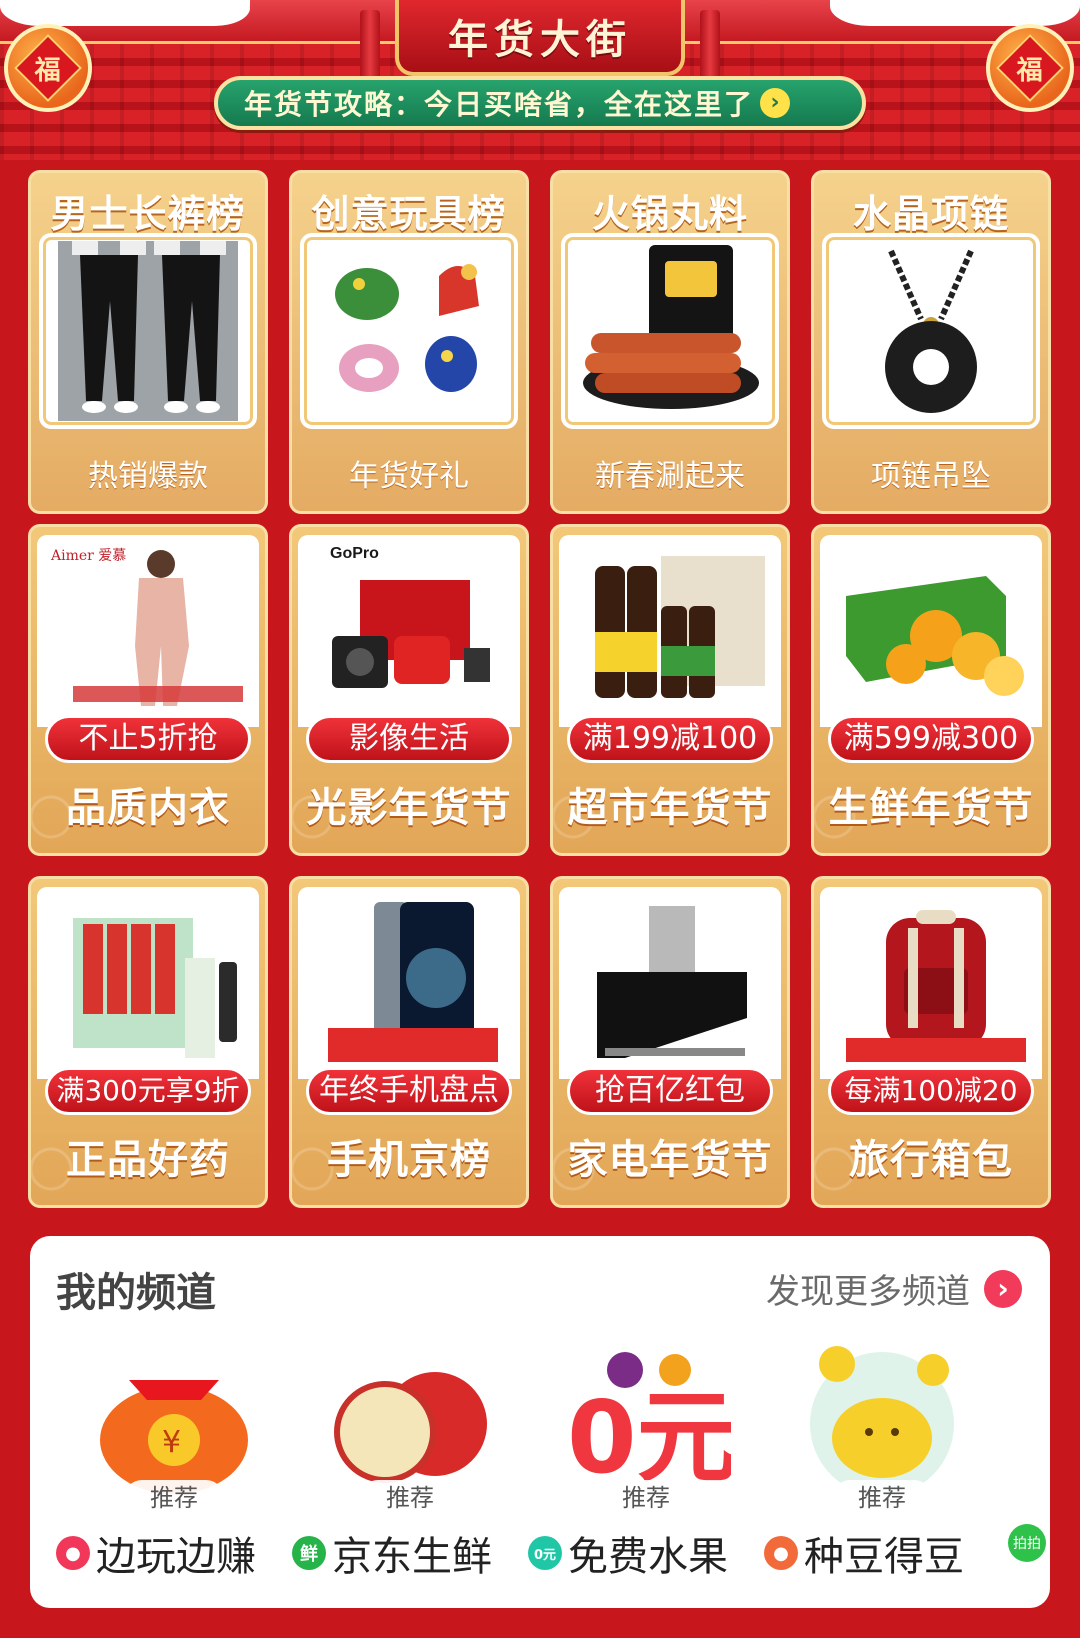  What do you see at coordinates (930, 214) in the screenshot?
I see `card-title: 水晶项链` at bounding box center [930, 214].